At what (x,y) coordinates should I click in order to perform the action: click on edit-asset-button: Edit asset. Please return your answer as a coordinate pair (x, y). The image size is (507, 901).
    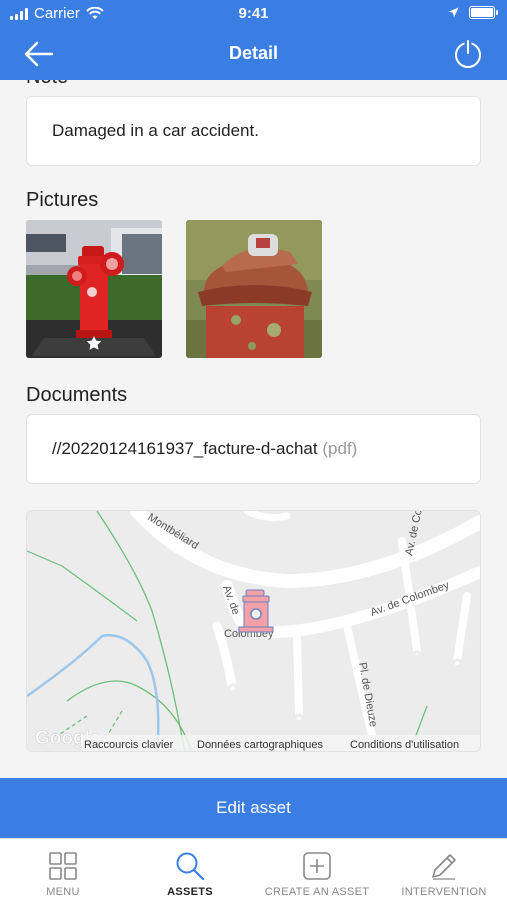
    Looking at the image, I should click on (253, 808).